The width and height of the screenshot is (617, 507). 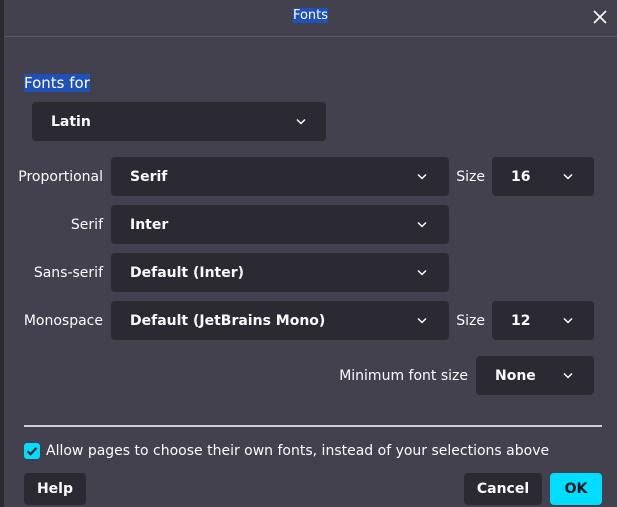 I want to click on allow-pages-checkbox, so click(x=32, y=451).